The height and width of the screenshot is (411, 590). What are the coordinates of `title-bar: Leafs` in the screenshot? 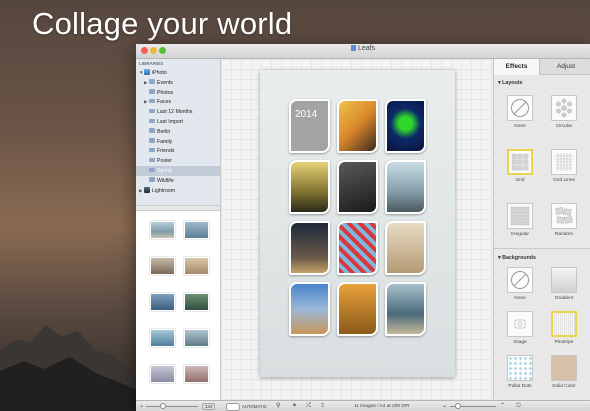 It's located at (363, 51).